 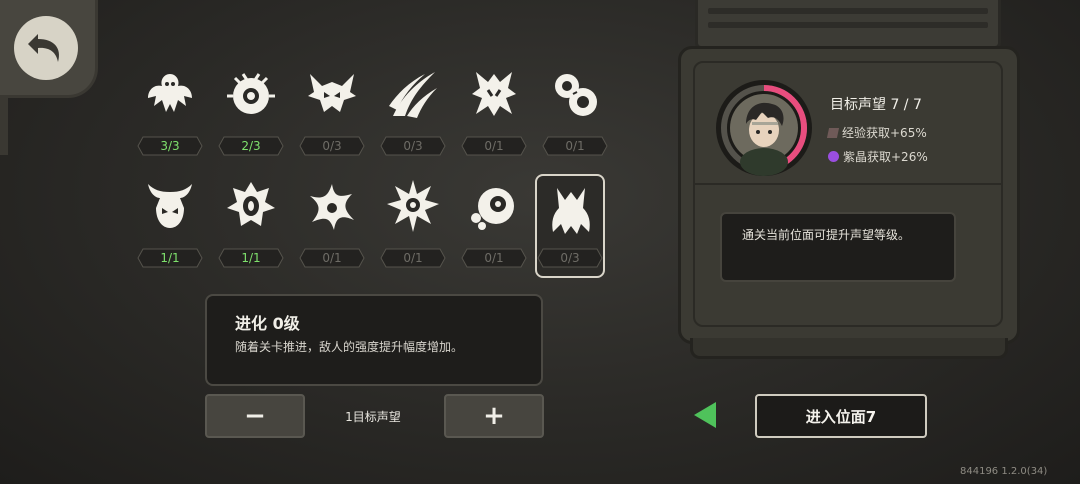 What do you see at coordinates (884, 133) in the screenshot?
I see `exp-bonus-text: 经验获取+65%` at bounding box center [884, 133].